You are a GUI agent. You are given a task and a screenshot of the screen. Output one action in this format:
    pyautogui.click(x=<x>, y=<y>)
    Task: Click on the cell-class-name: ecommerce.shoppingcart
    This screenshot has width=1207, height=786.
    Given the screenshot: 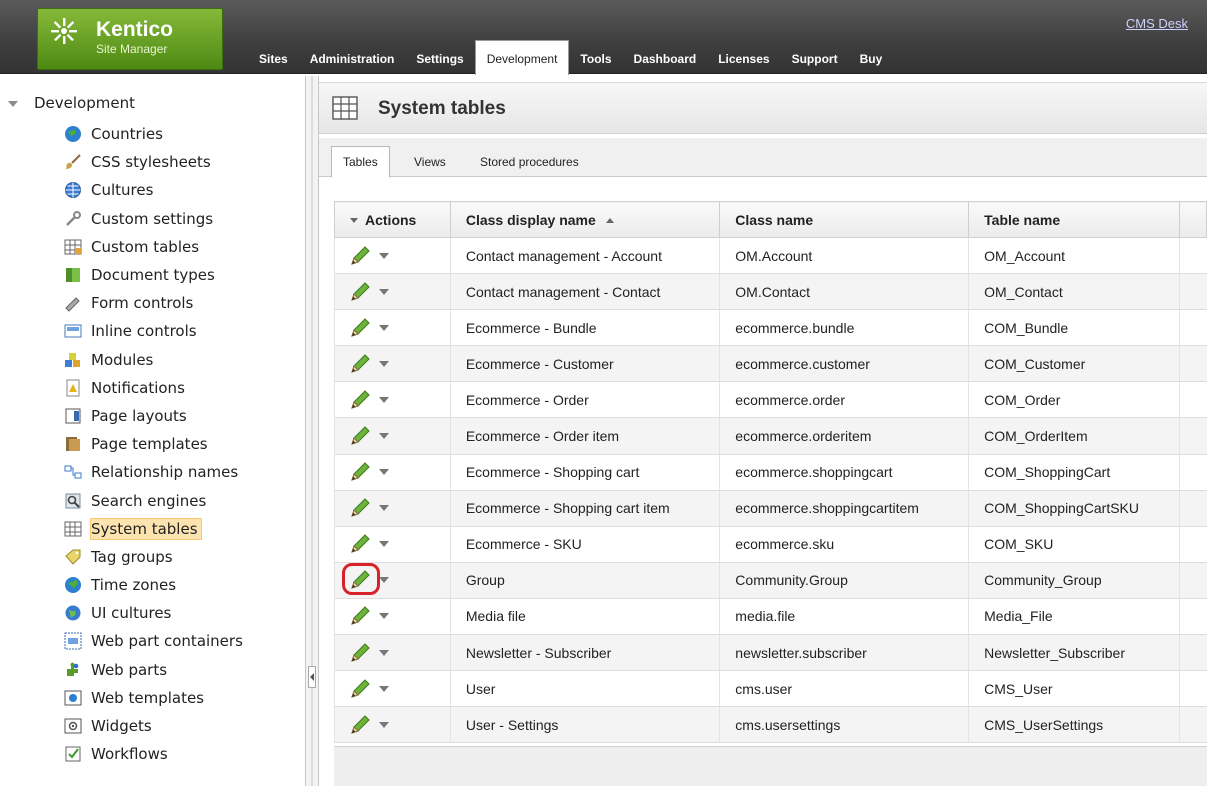 What is the action you would take?
    pyautogui.click(x=844, y=472)
    